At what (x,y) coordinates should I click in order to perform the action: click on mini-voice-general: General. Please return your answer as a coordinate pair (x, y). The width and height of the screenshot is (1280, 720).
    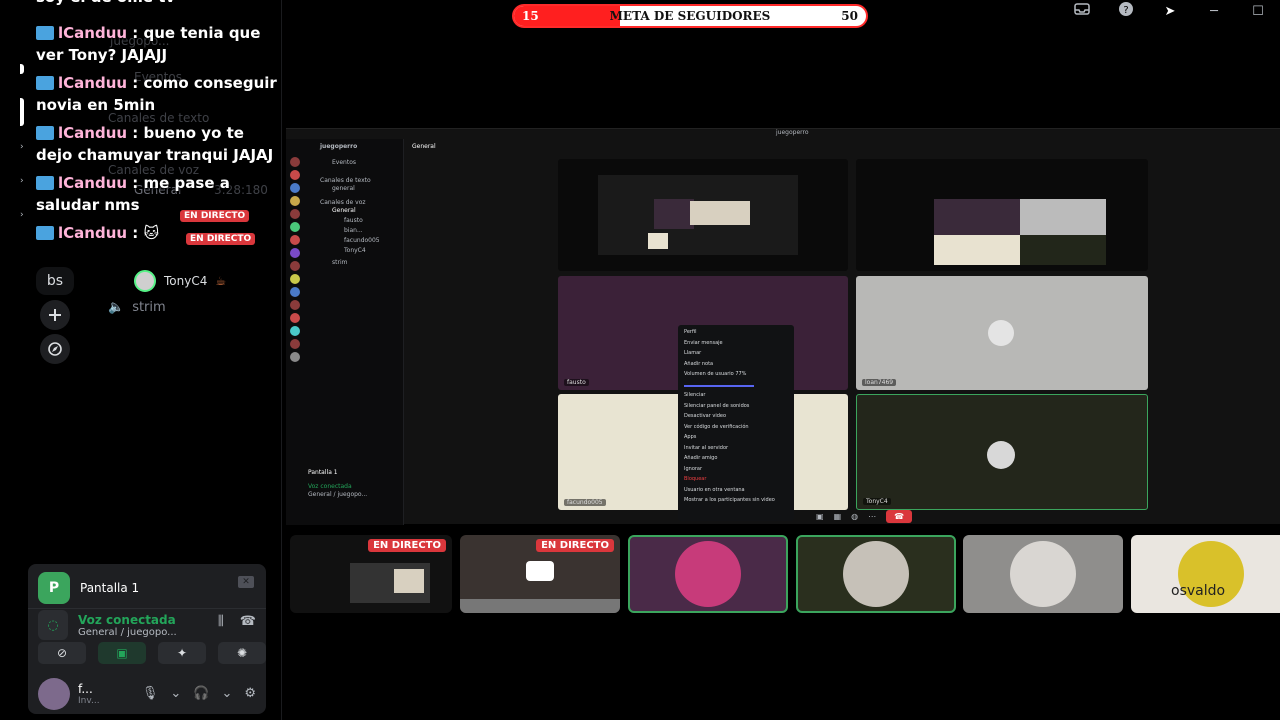
    Looking at the image, I should click on (344, 210).